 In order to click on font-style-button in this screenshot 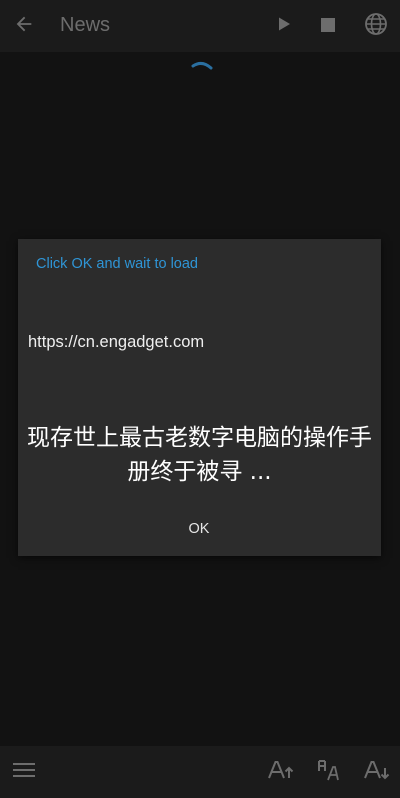, I will do `click(329, 772)`.